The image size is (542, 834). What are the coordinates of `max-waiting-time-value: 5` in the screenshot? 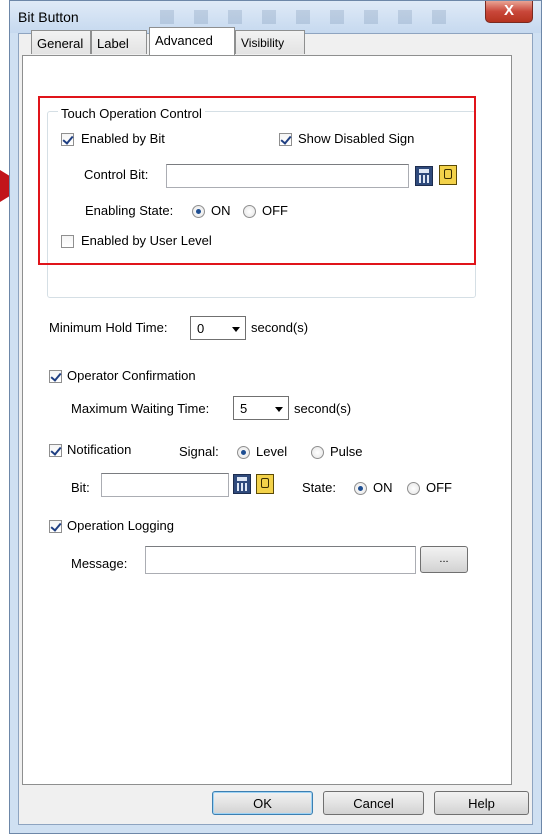 It's located at (244, 408).